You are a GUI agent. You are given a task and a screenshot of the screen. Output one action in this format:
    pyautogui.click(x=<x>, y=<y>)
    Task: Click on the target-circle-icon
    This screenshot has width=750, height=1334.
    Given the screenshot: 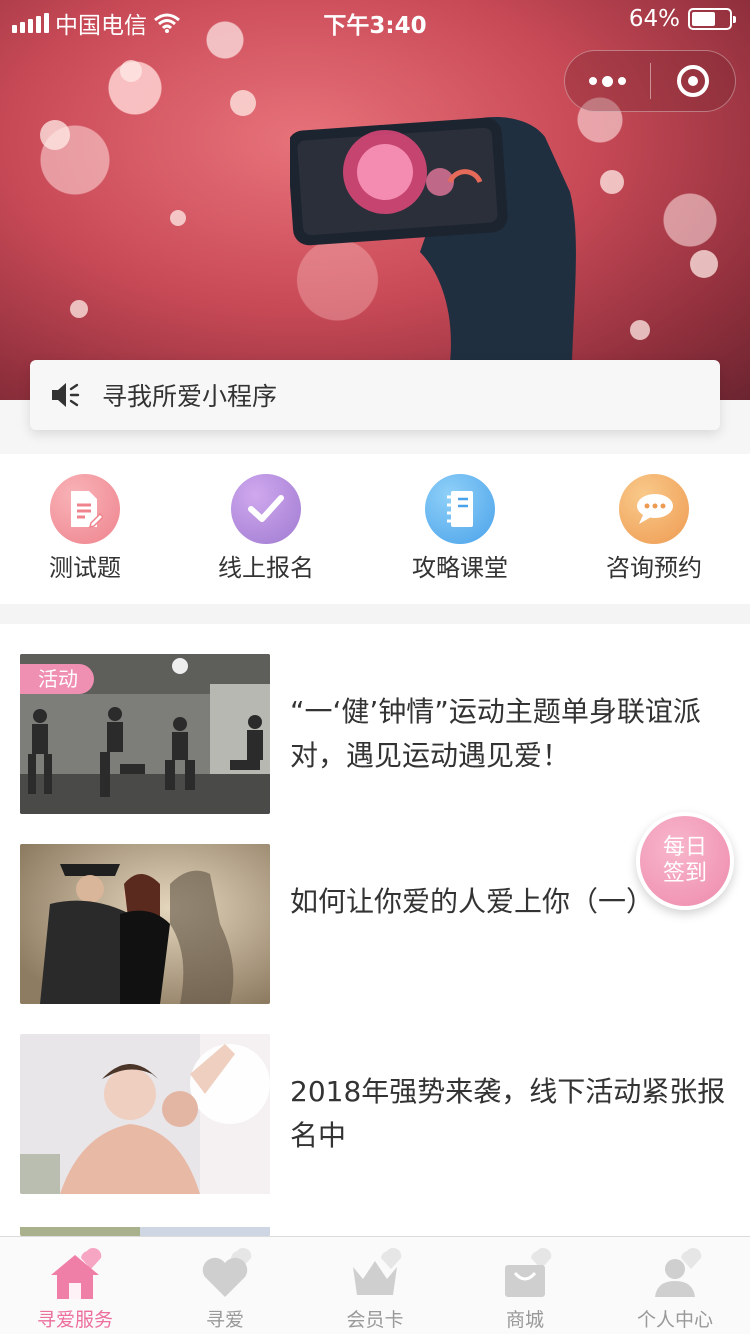 What is the action you would take?
    pyautogui.click(x=692, y=81)
    